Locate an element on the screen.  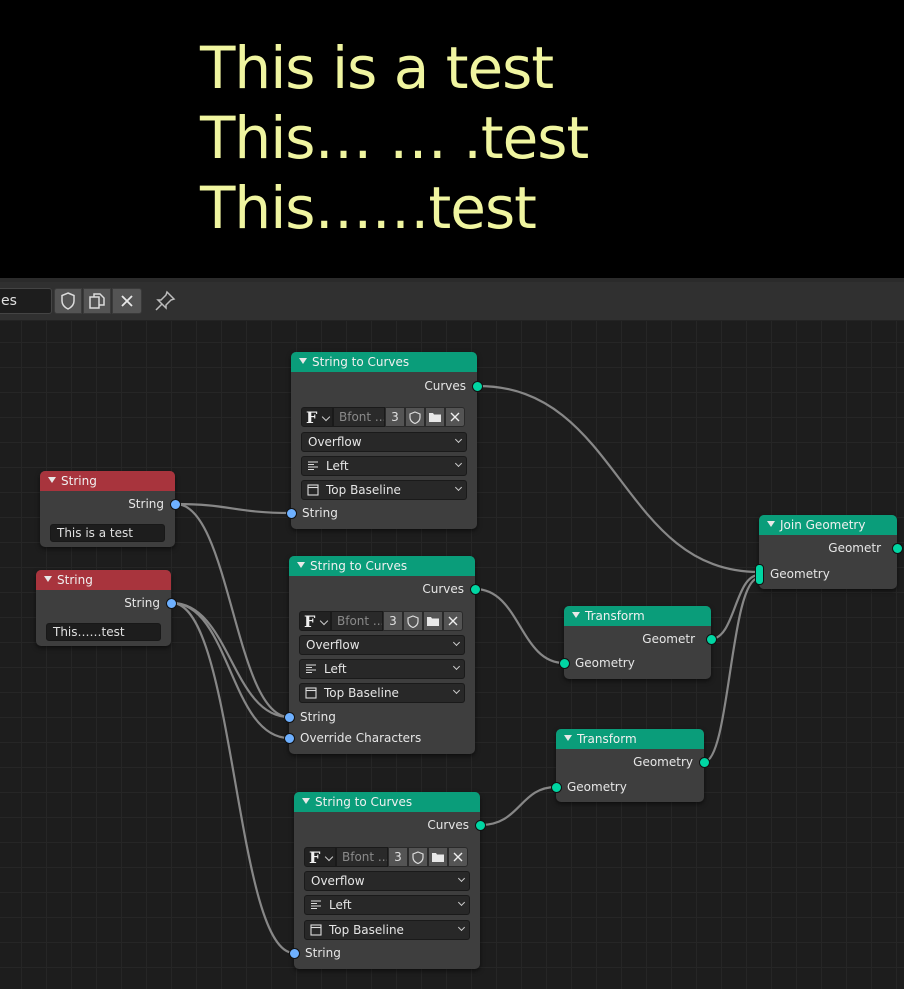
geometry-multi-input-socket is located at coordinates (759, 574).